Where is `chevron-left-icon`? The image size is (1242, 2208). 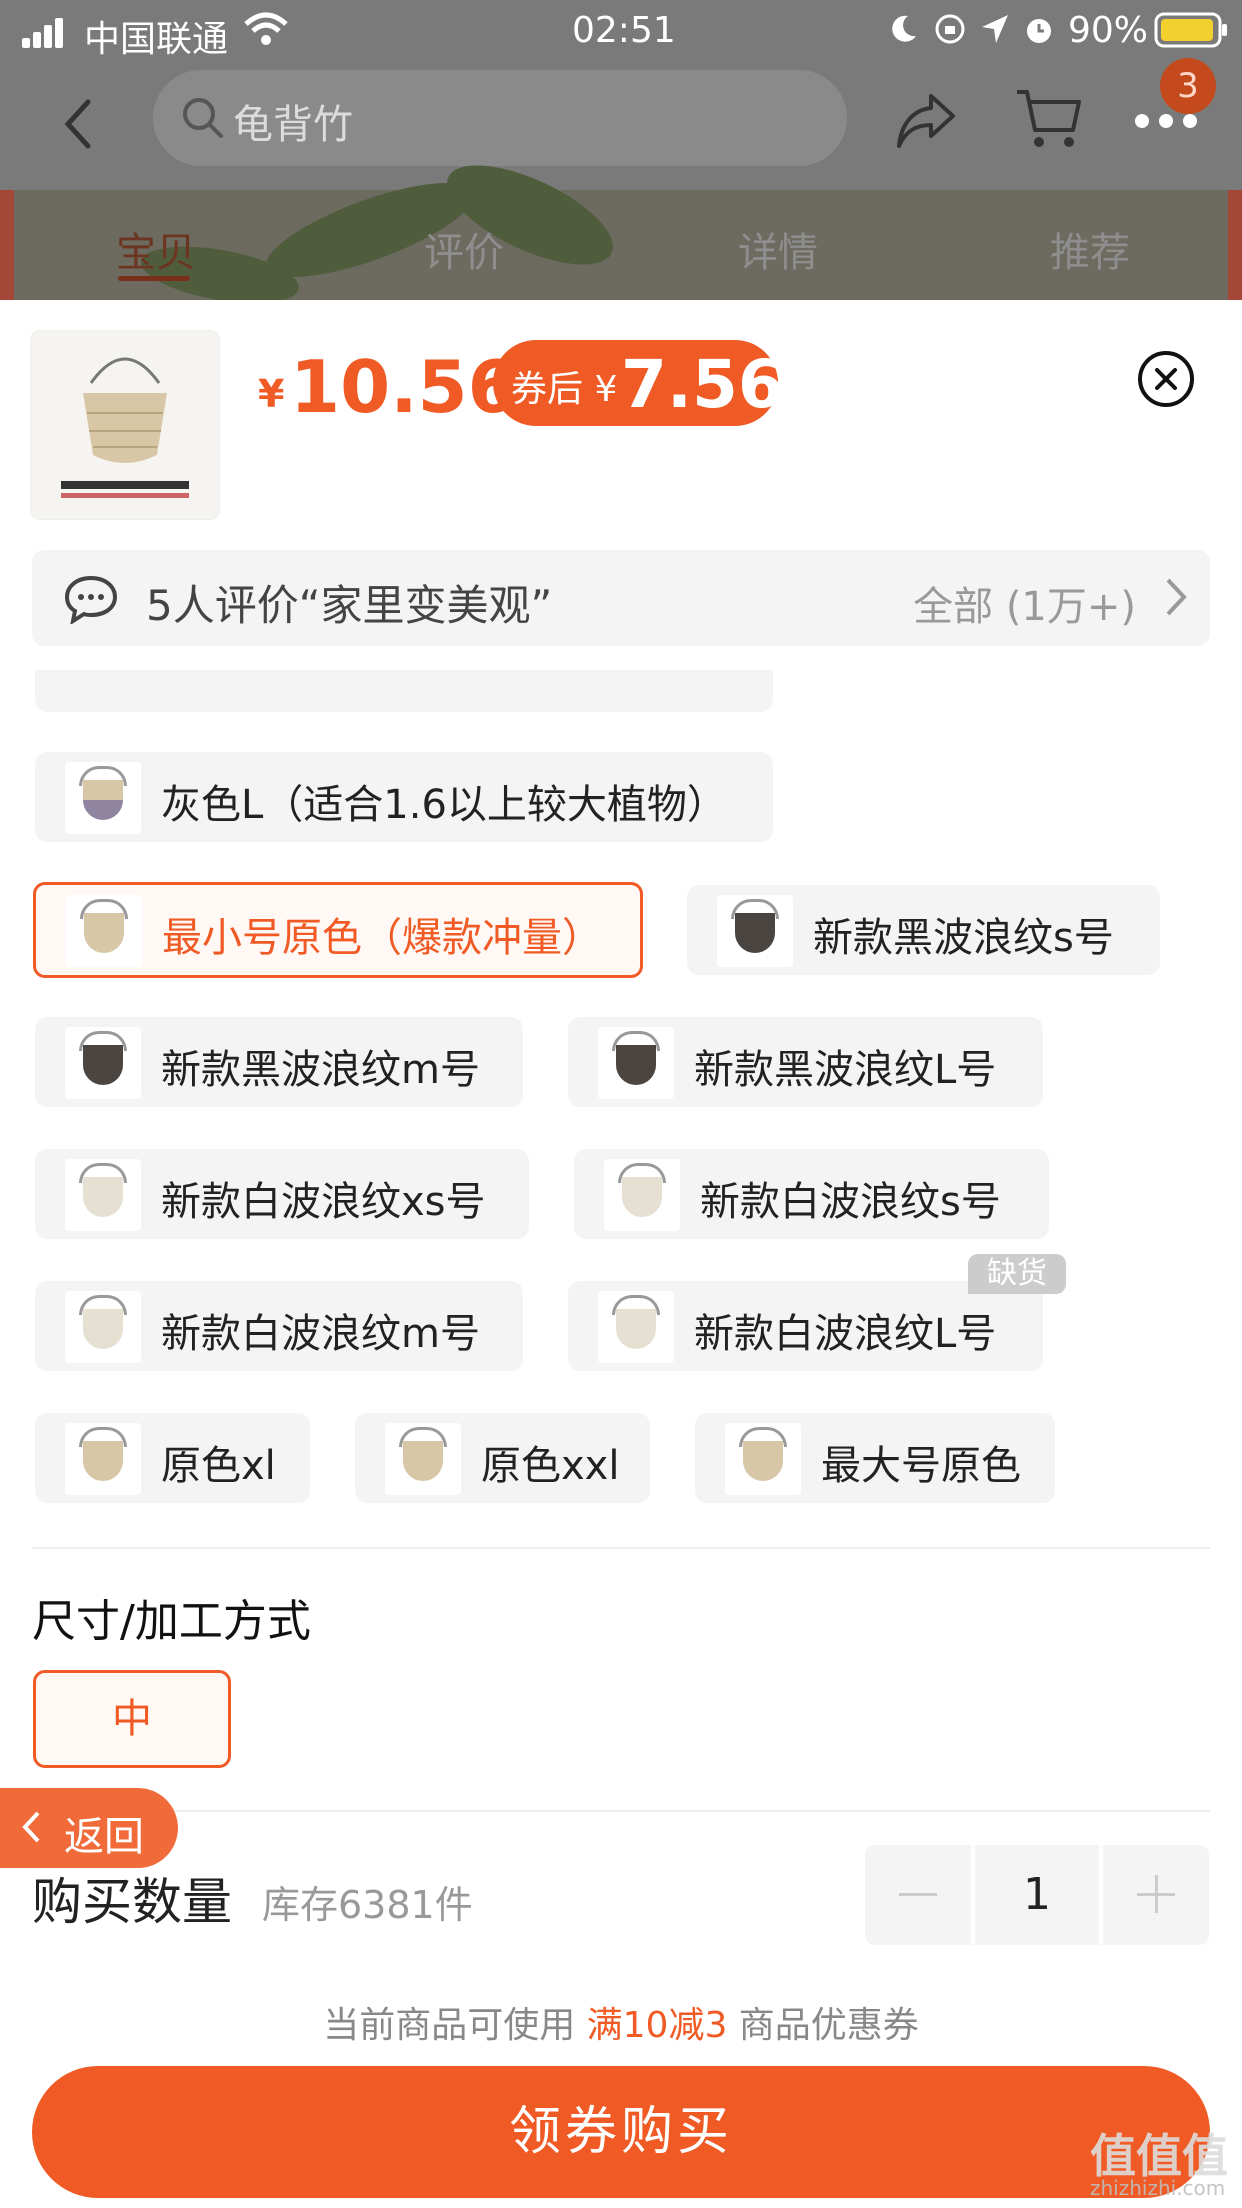 chevron-left-icon is located at coordinates (31, 1827).